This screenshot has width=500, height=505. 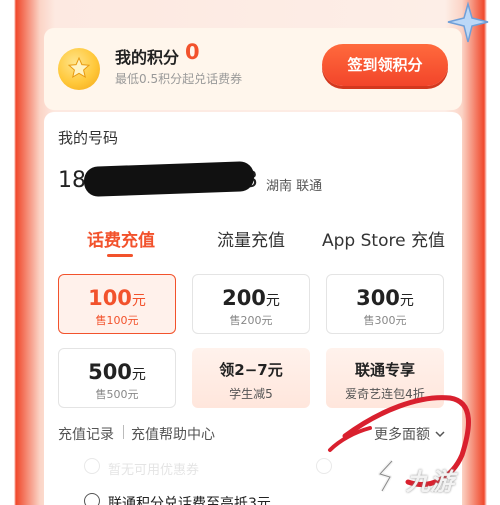 I want to click on points-redeem-label: 联通积分兑话费至高抵3元, so click(x=189, y=500).